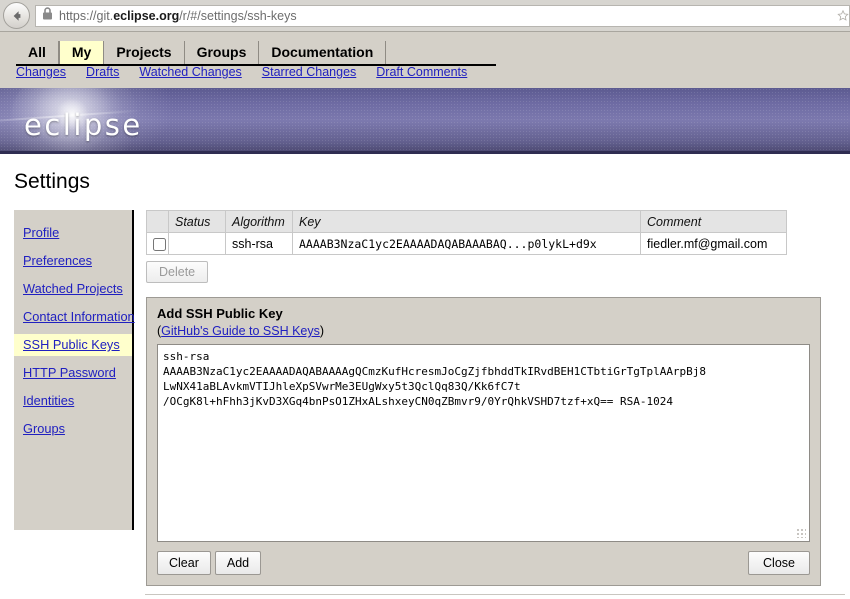  Describe the element at coordinates (197, 221) in the screenshot. I see `column-header-status: Status` at that location.